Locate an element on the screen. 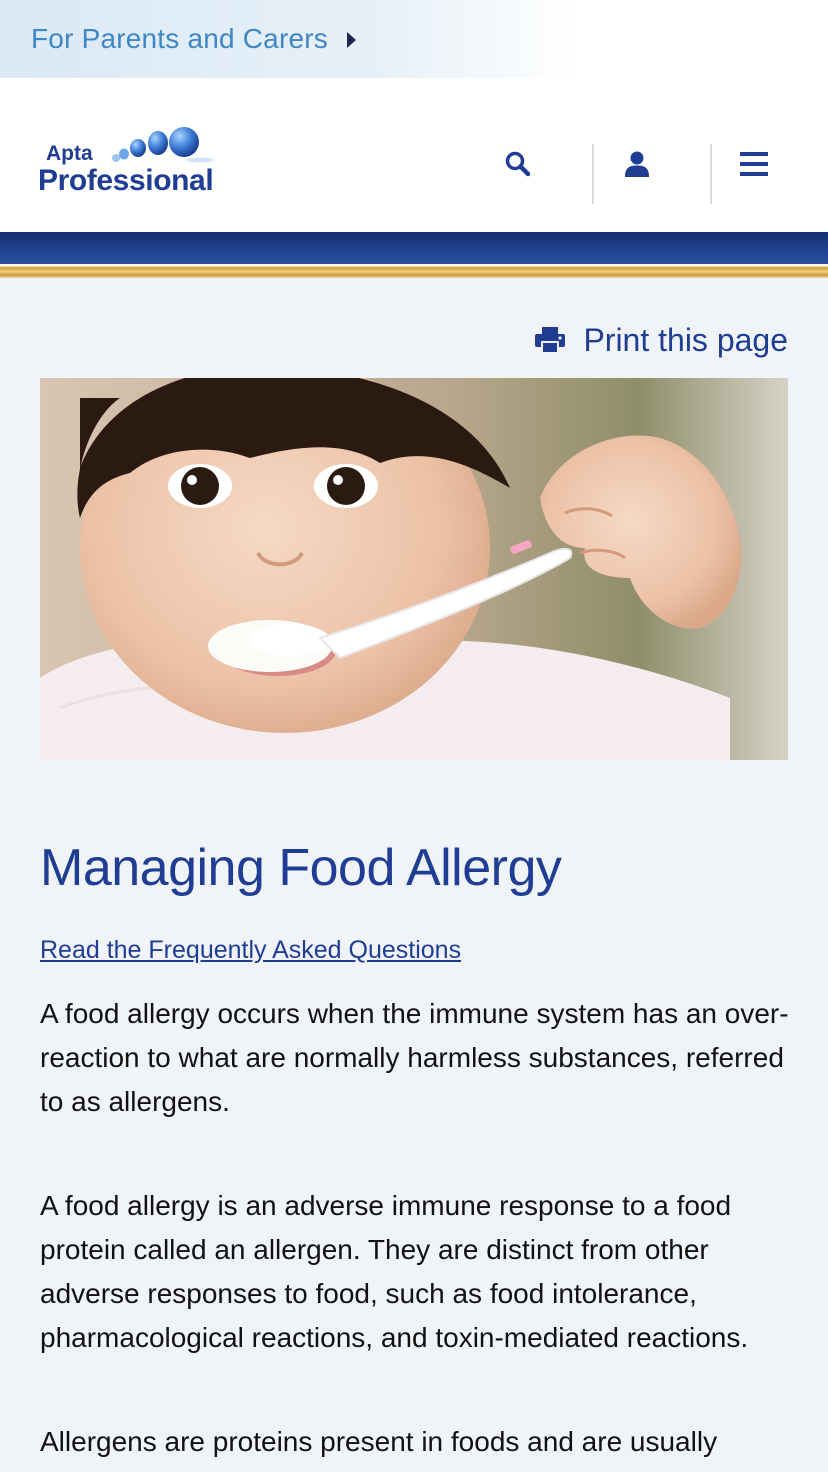 Image resolution: width=828 pixels, height=1472 pixels. apta-professional-logo: Apta Professional is located at coordinates (133, 162).